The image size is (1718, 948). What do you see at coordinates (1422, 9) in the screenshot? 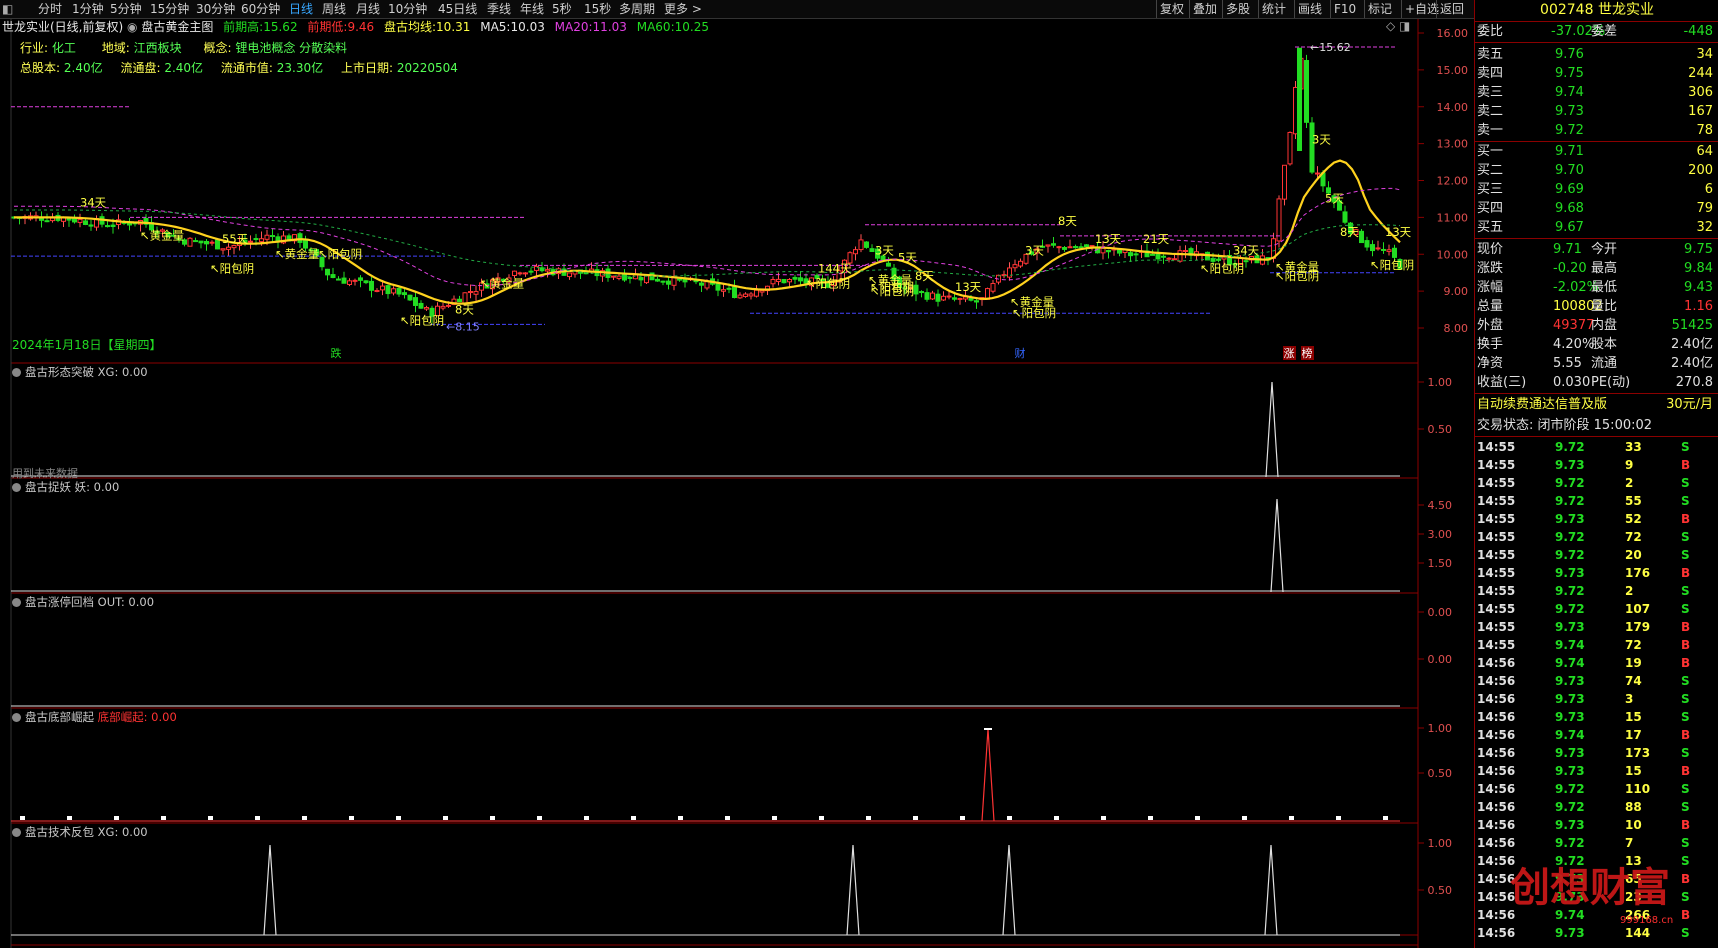
I see `toolbar-button-7: +自选` at bounding box center [1422, 9].